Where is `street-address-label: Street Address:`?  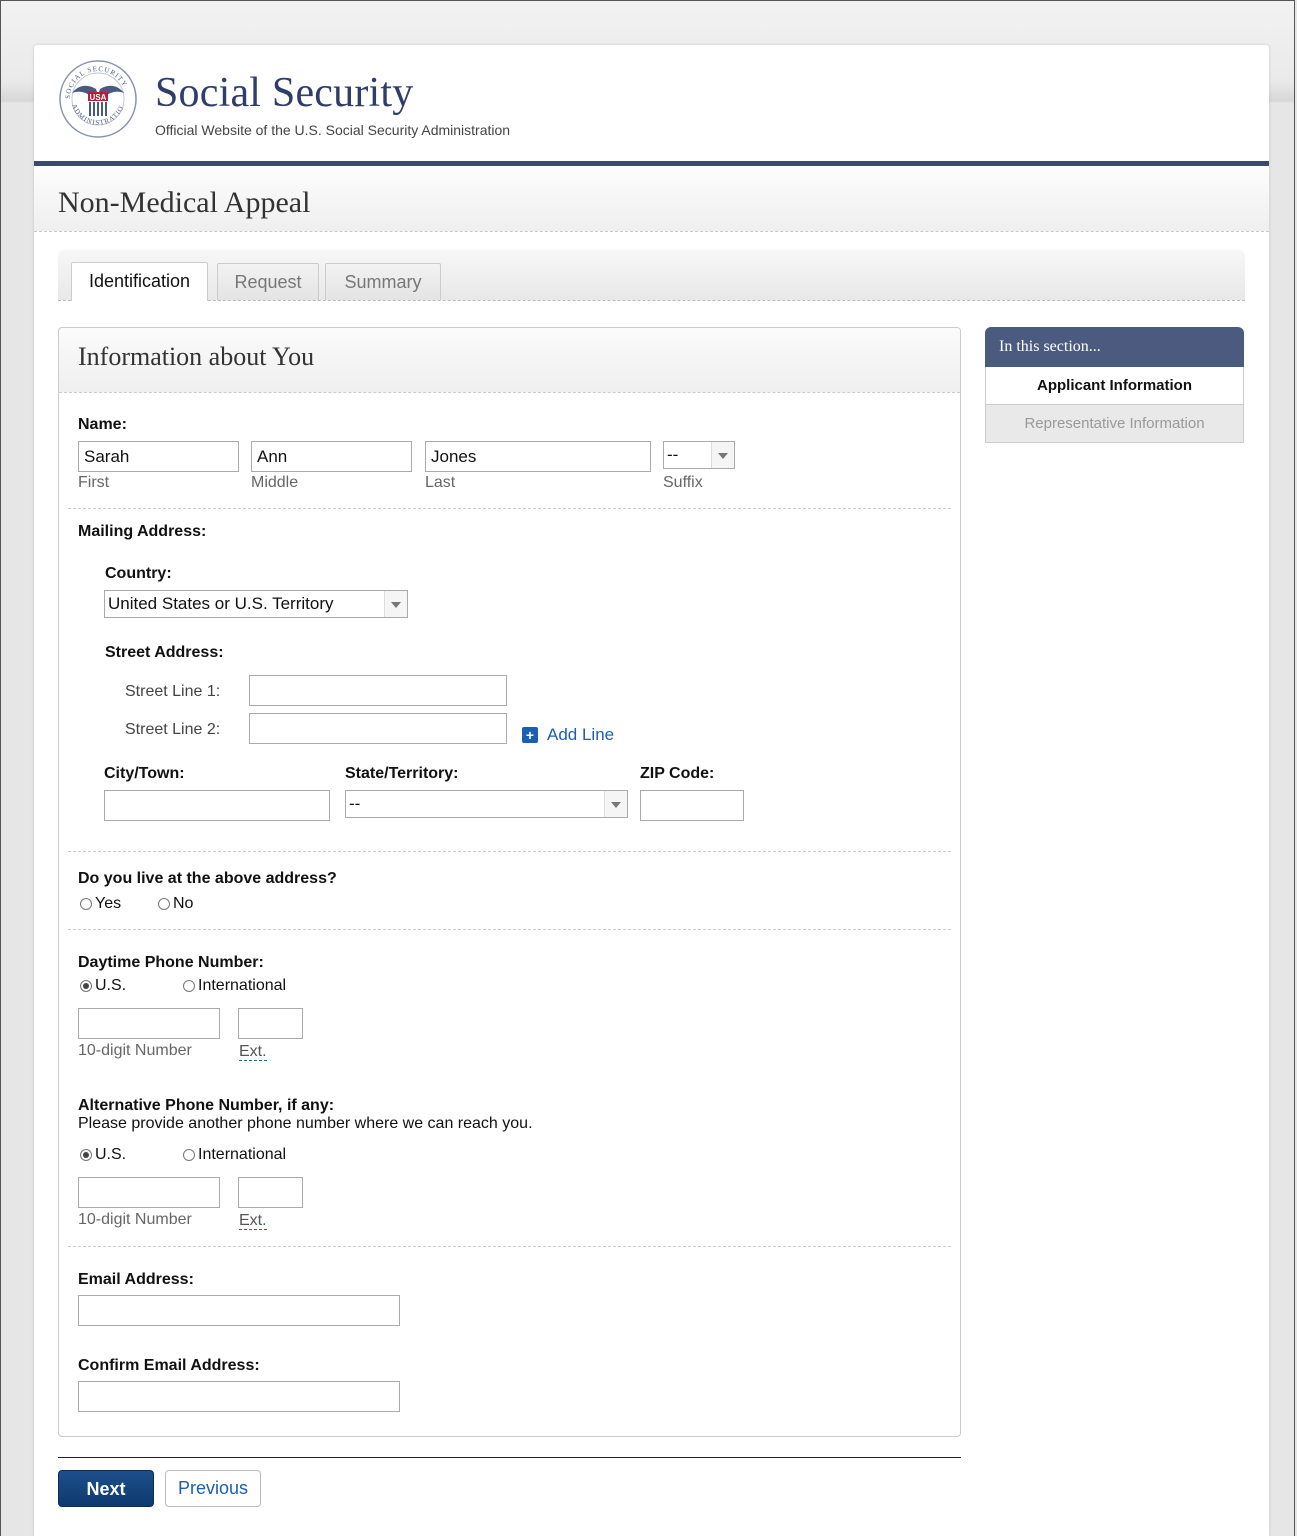 street-address-label: Street Address: is located at coordinates (164, 652).